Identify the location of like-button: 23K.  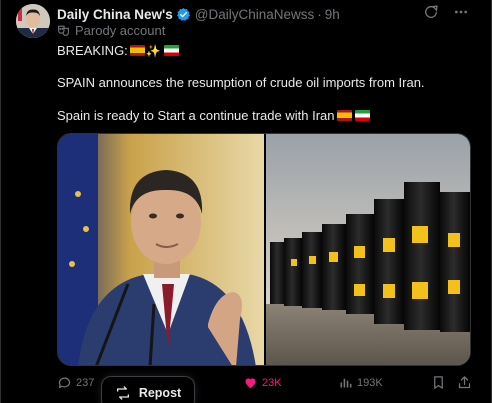
(262, 382).